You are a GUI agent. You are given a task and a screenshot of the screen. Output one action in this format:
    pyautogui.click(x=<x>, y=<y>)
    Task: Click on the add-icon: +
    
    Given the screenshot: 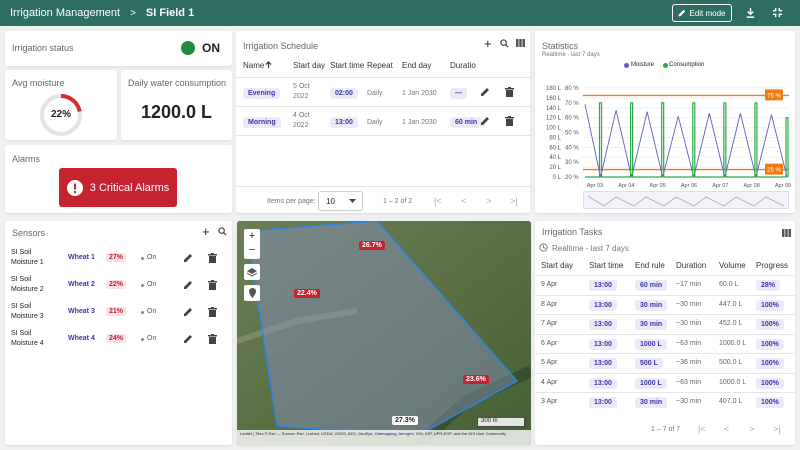 What is the action you would take?
    pyautogui.click(x=488, y=43)
    